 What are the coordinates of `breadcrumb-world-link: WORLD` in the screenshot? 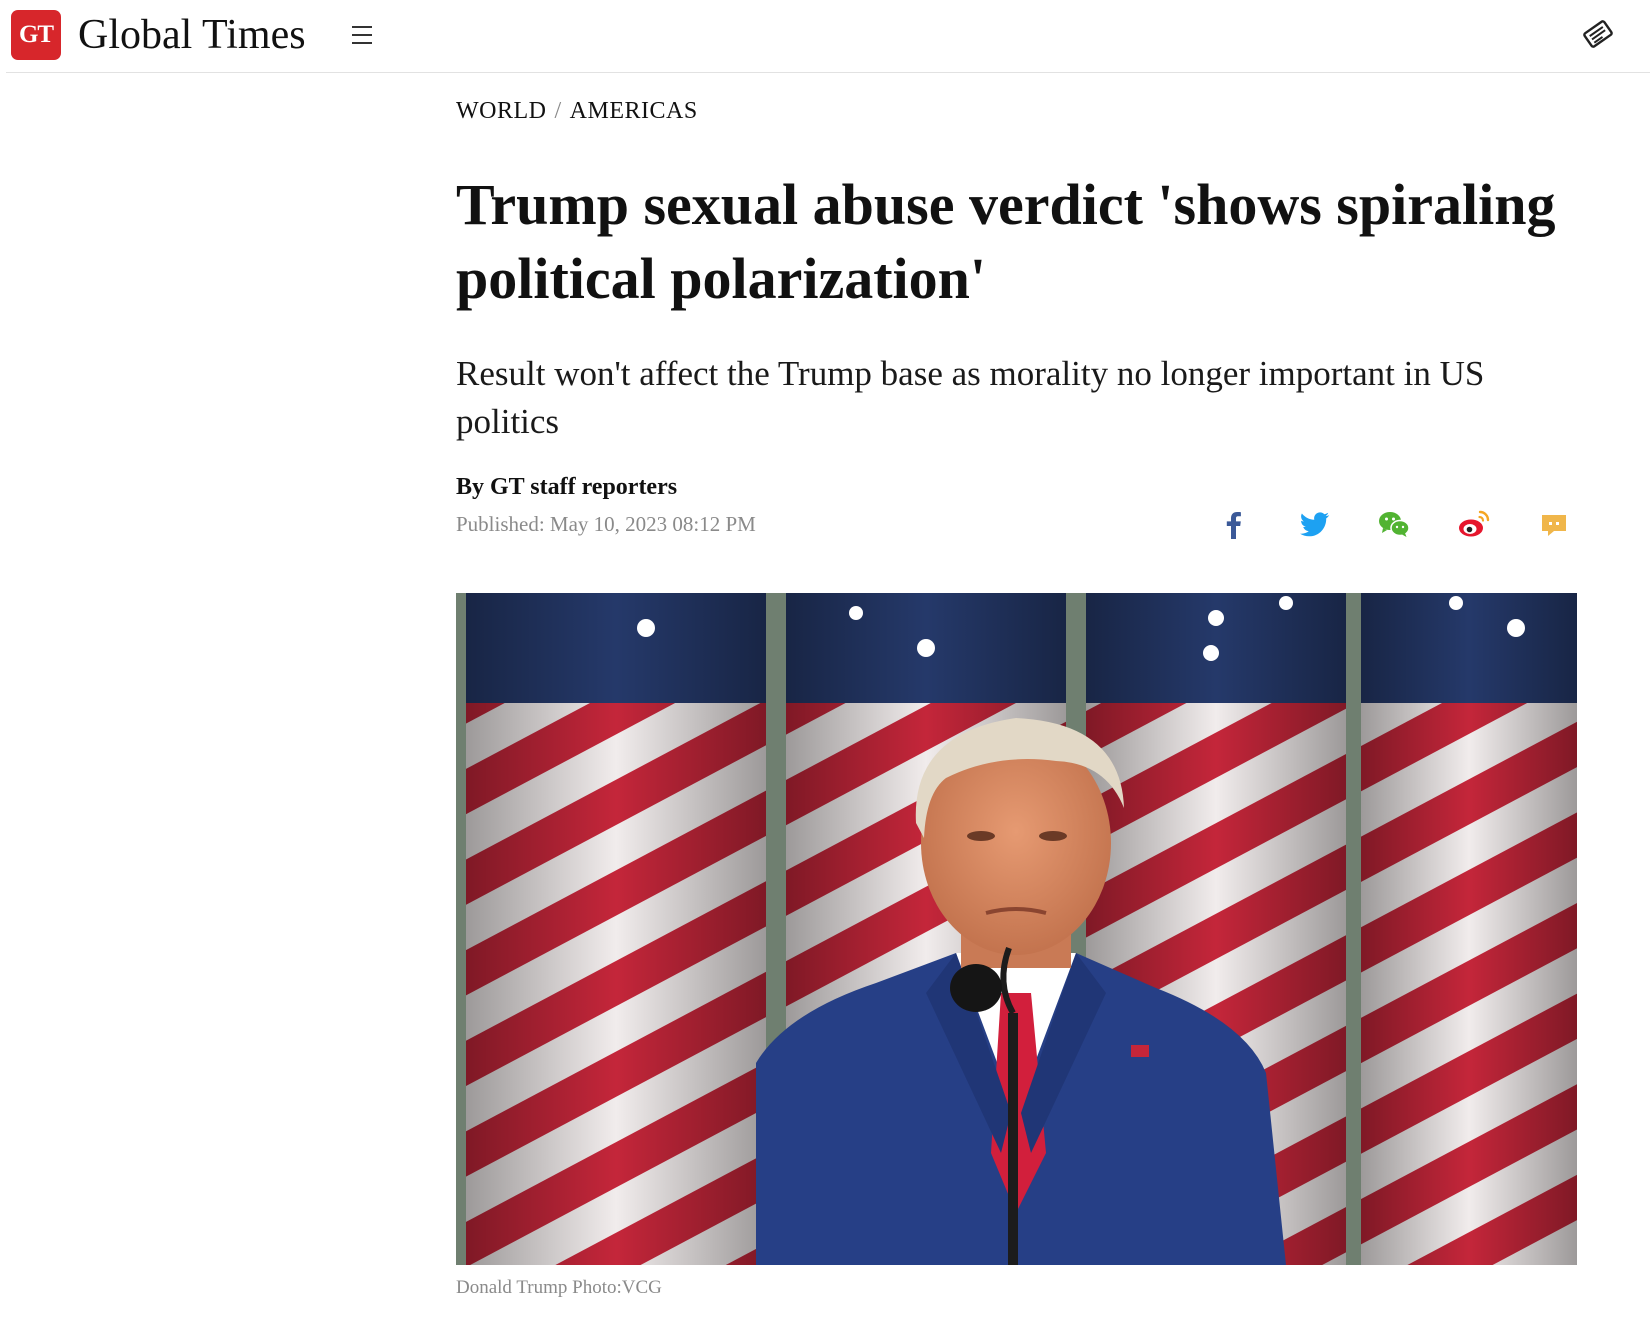 It's located at (501, 111).